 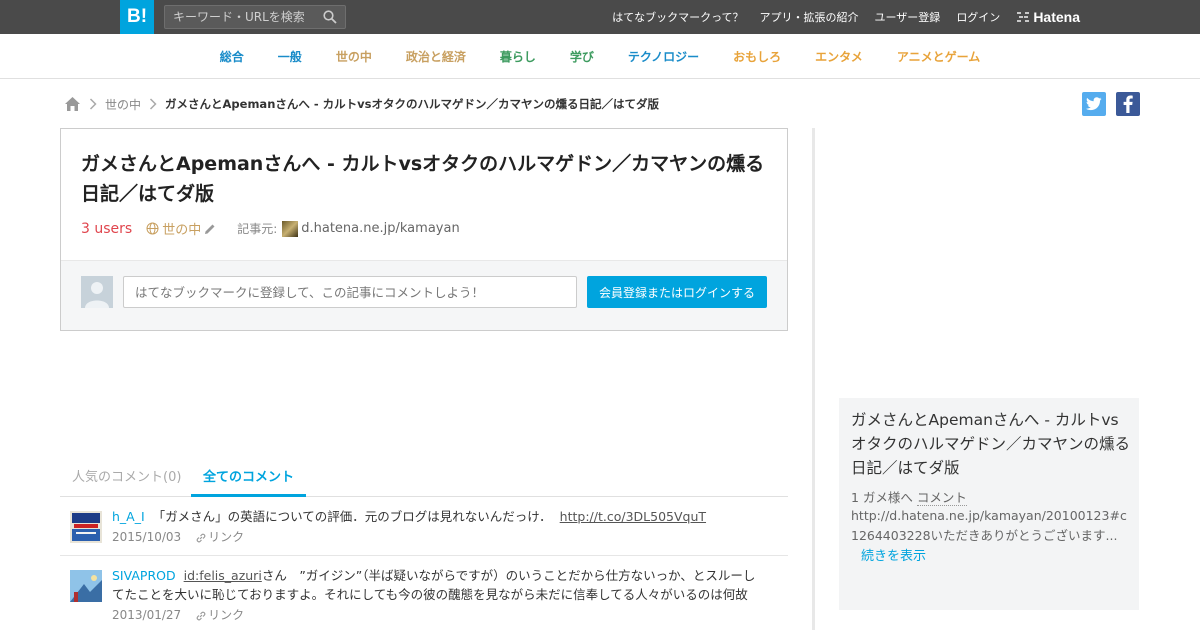 What do you see at coordinates (210, 229) in the screenshot?
I see `pencil-icon` at bounding box center [210, 229].